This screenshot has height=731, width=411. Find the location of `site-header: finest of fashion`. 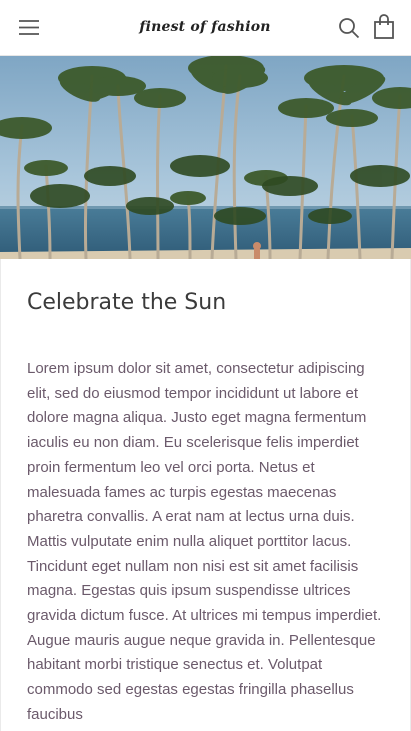

site-header: finest of fashion is located at coordinates (205, 28).